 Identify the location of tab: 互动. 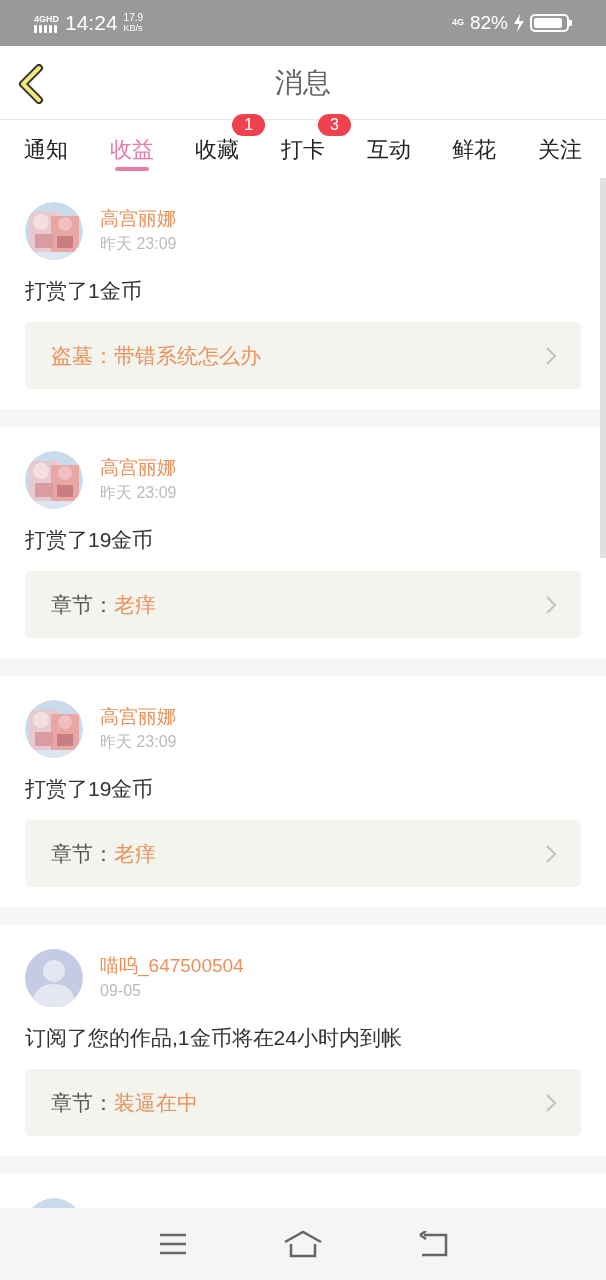
(388, 149).